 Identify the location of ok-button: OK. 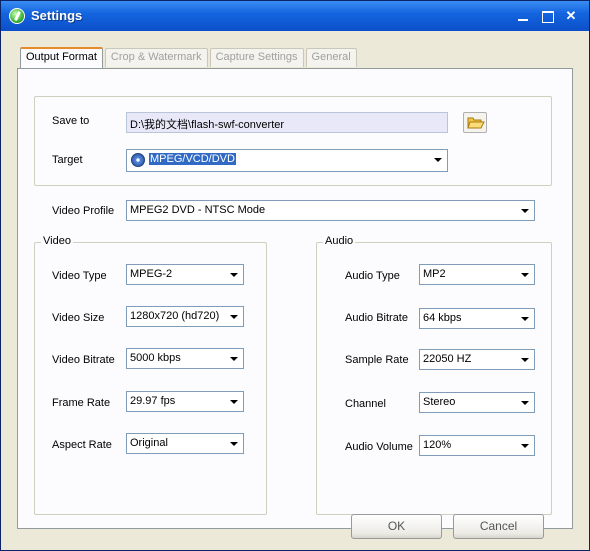
(396, 526).